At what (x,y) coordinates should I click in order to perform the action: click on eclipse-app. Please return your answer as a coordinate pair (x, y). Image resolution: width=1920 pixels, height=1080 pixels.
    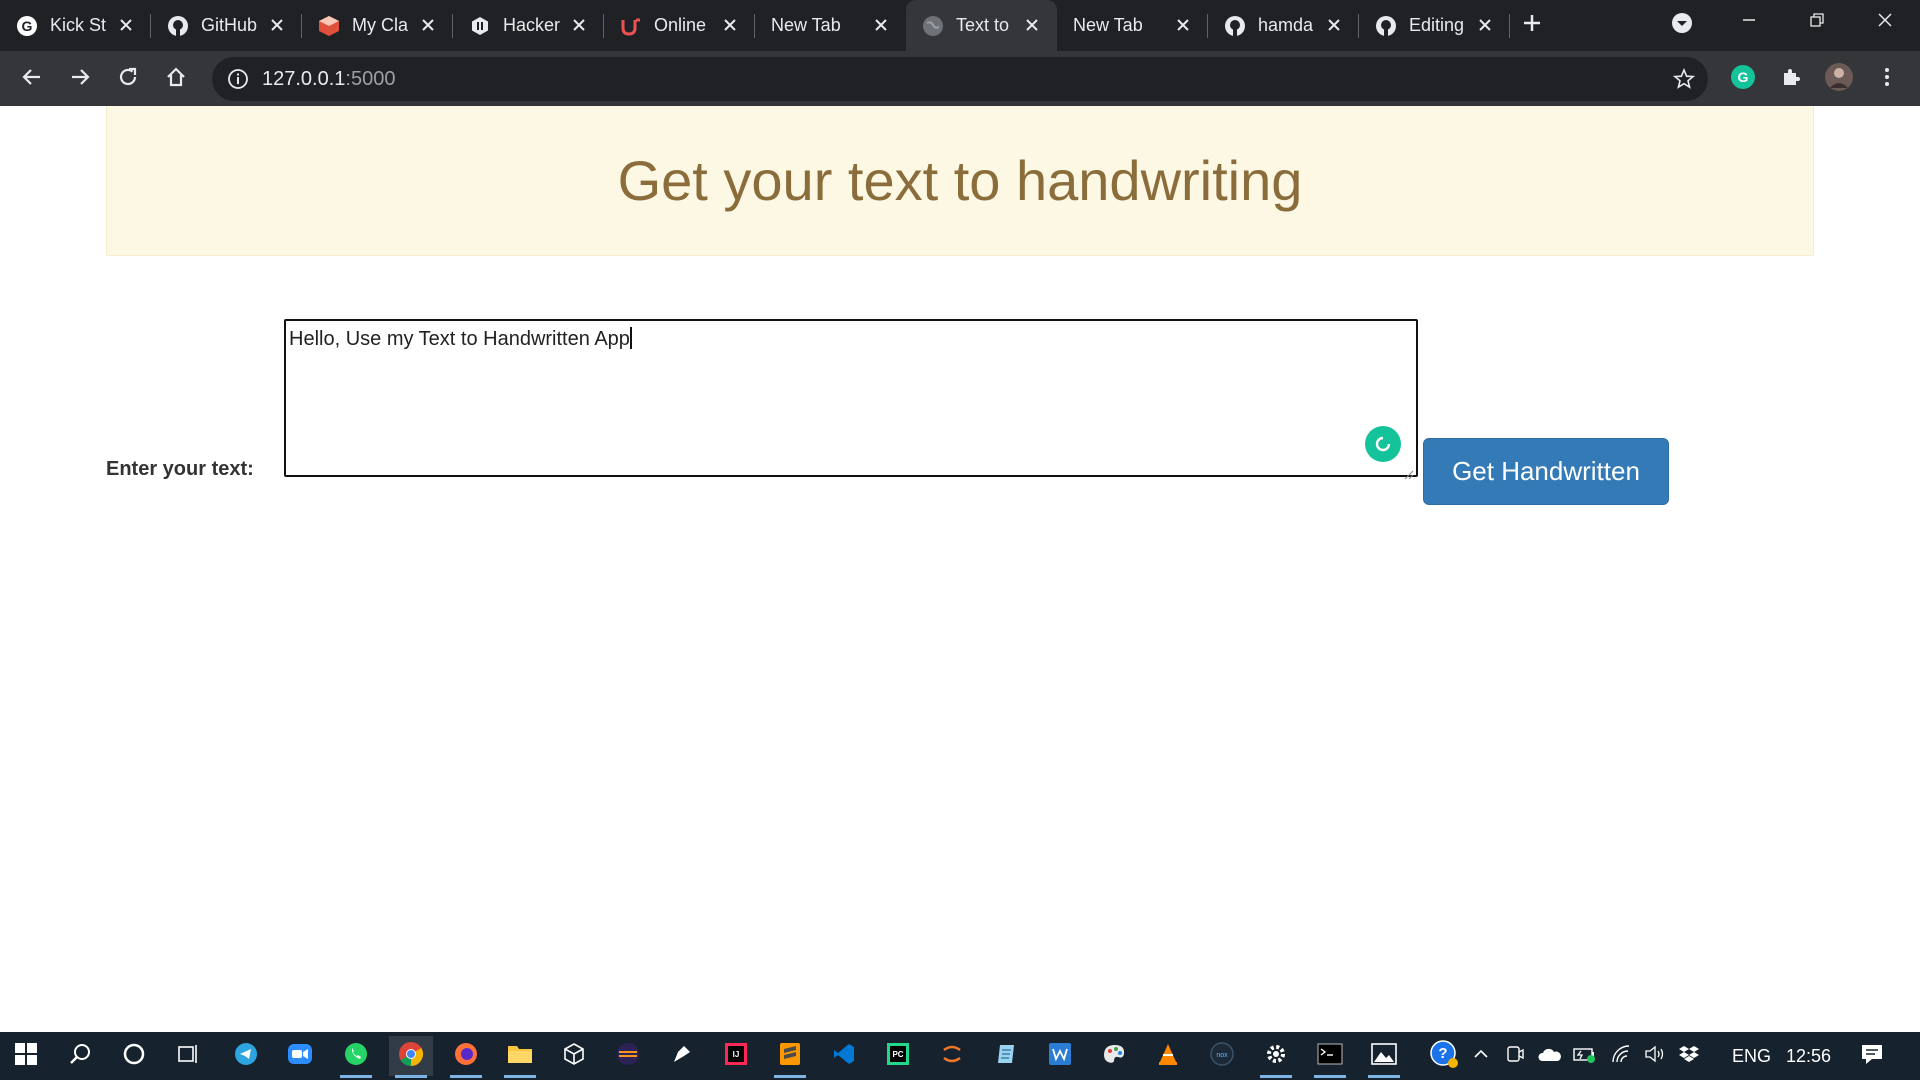
    Looking at the image, I should click on (628, 1056).